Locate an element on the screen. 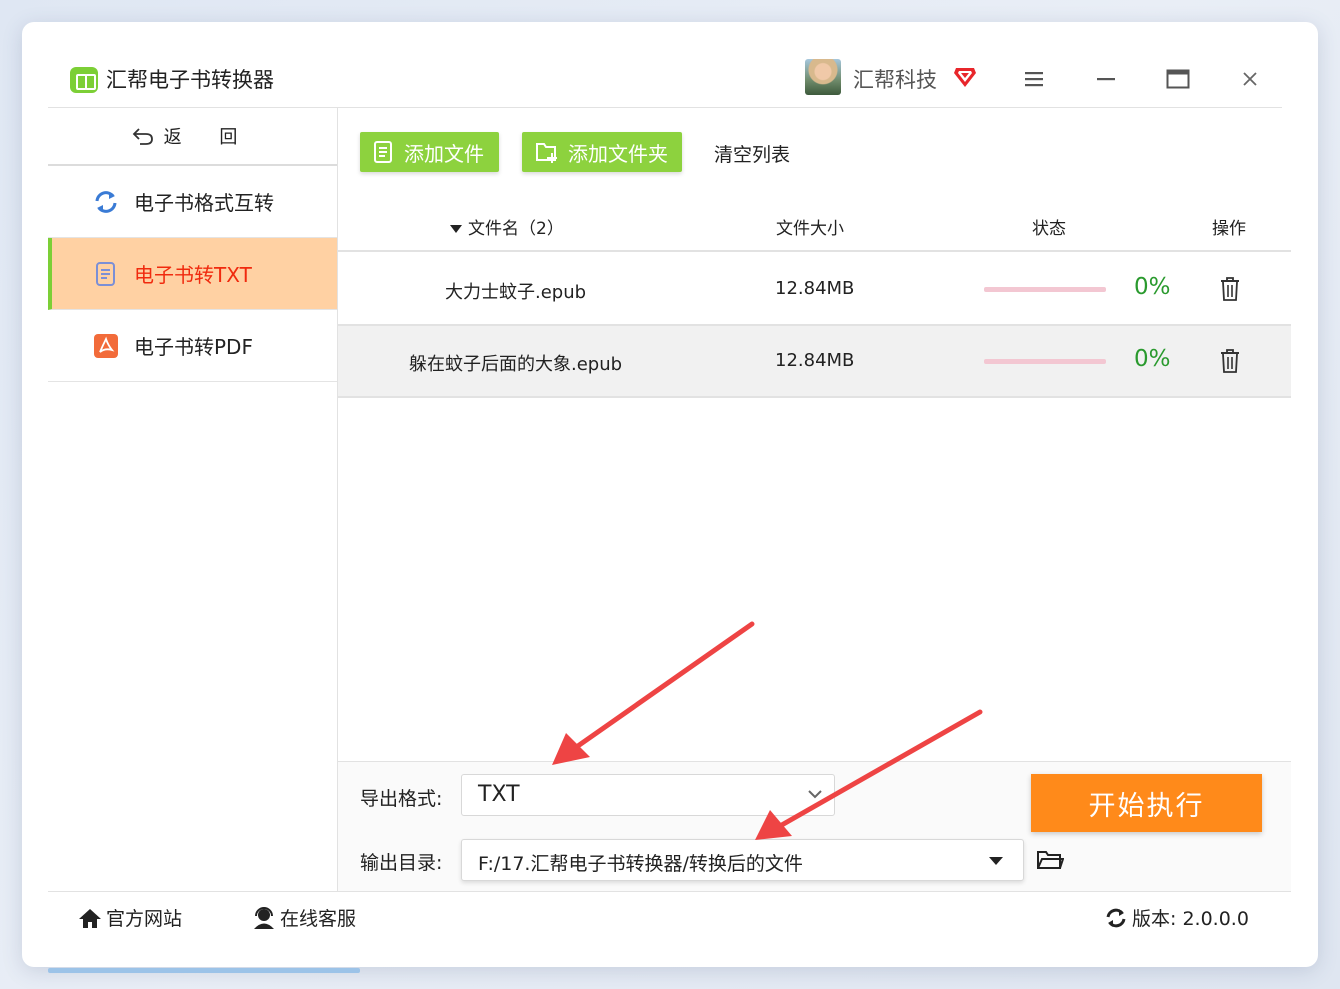 Image resolution: width=1340 pixels, height=989 pixels. add-folder-button: 添加文件夹 is located at coordinates (602, 152).